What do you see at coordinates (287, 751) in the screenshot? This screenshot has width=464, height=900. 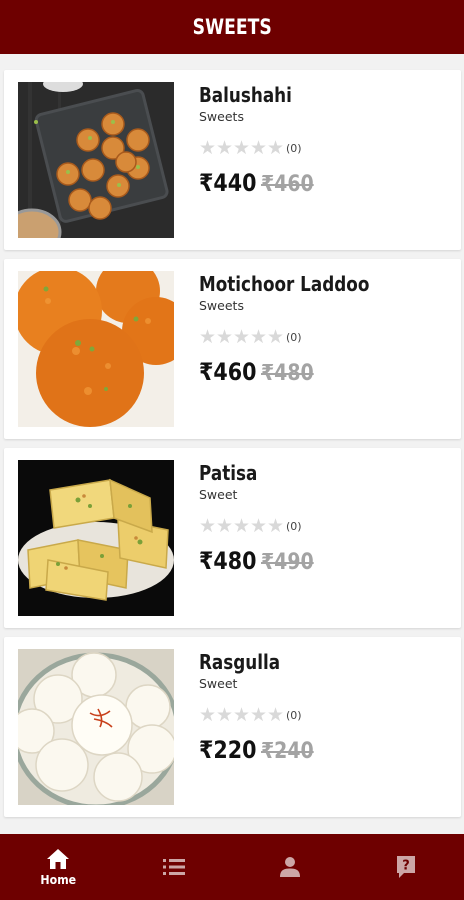 I see `old-price: ₹240` at bounding box center [287, 751].